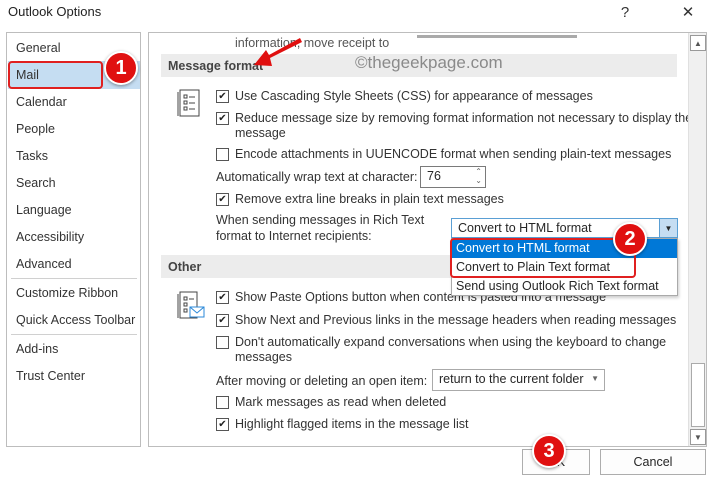  I want to click on scroll-thumb, so click(698, 395).